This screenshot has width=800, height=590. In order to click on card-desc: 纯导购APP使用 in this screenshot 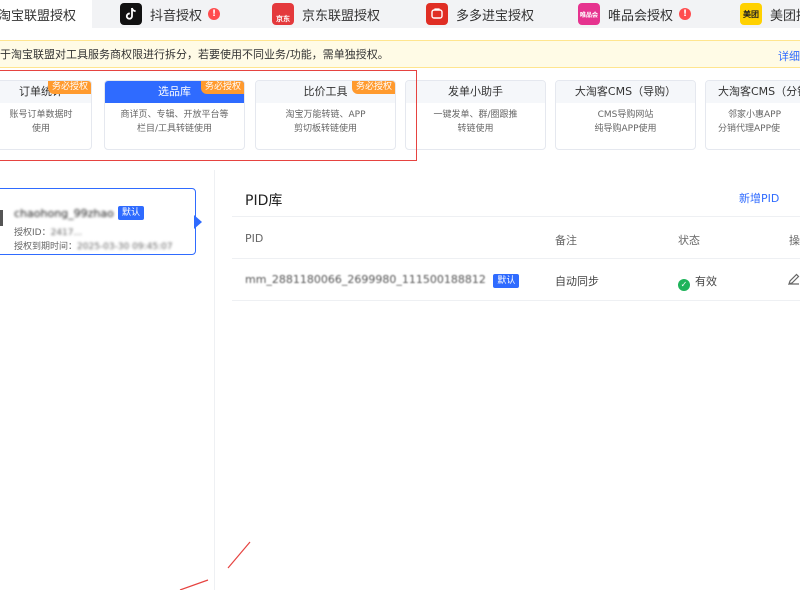, I will do `click(625, 129)`.